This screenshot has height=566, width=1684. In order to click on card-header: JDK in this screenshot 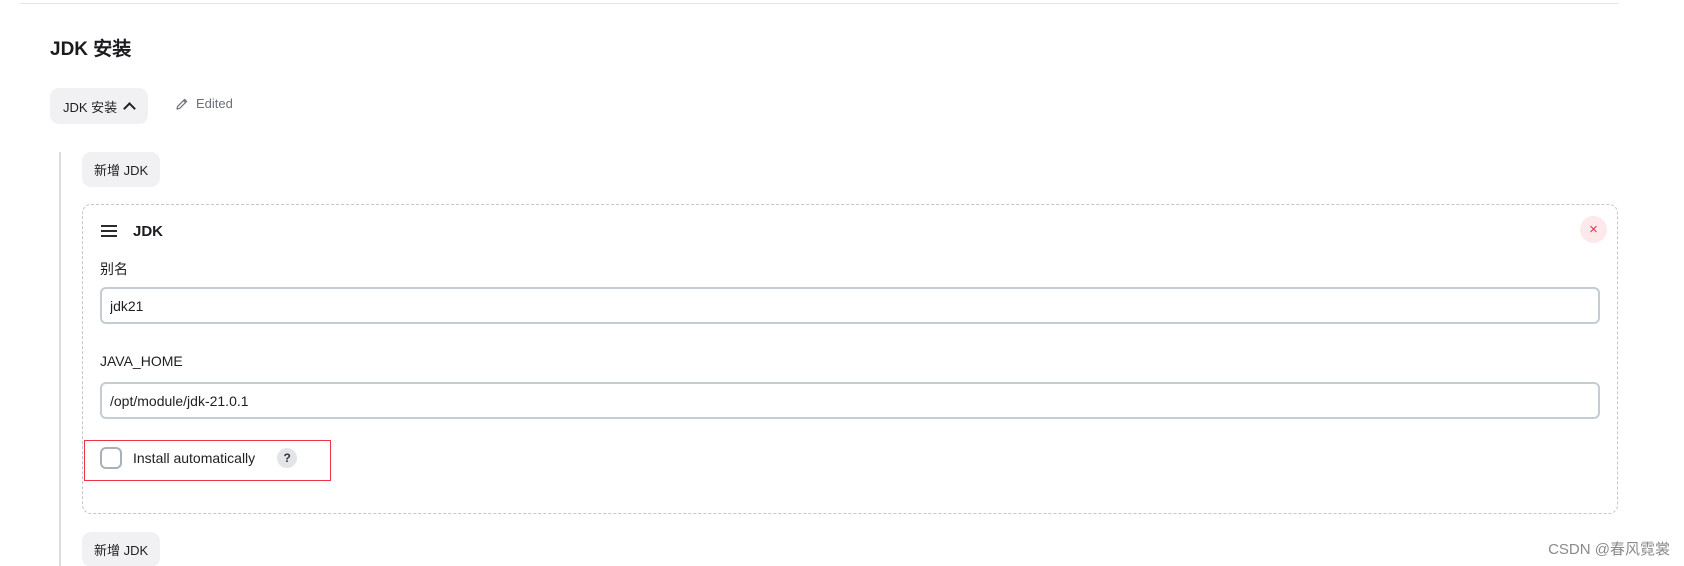, I will do `click(132, 231)`.